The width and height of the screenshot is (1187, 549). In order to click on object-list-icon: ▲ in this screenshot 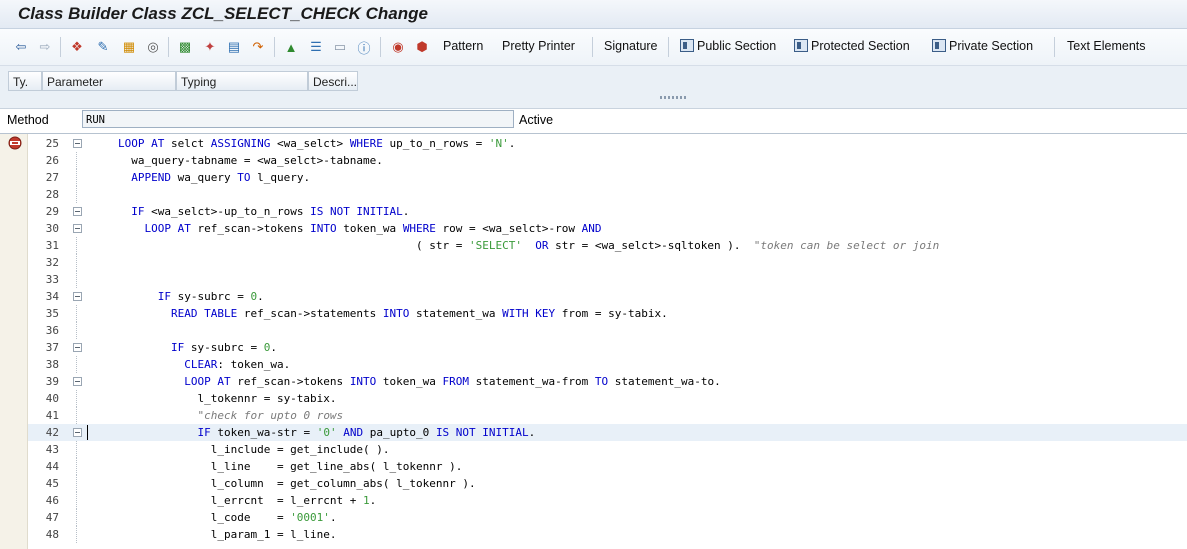, I will do `click(291, 47)`.